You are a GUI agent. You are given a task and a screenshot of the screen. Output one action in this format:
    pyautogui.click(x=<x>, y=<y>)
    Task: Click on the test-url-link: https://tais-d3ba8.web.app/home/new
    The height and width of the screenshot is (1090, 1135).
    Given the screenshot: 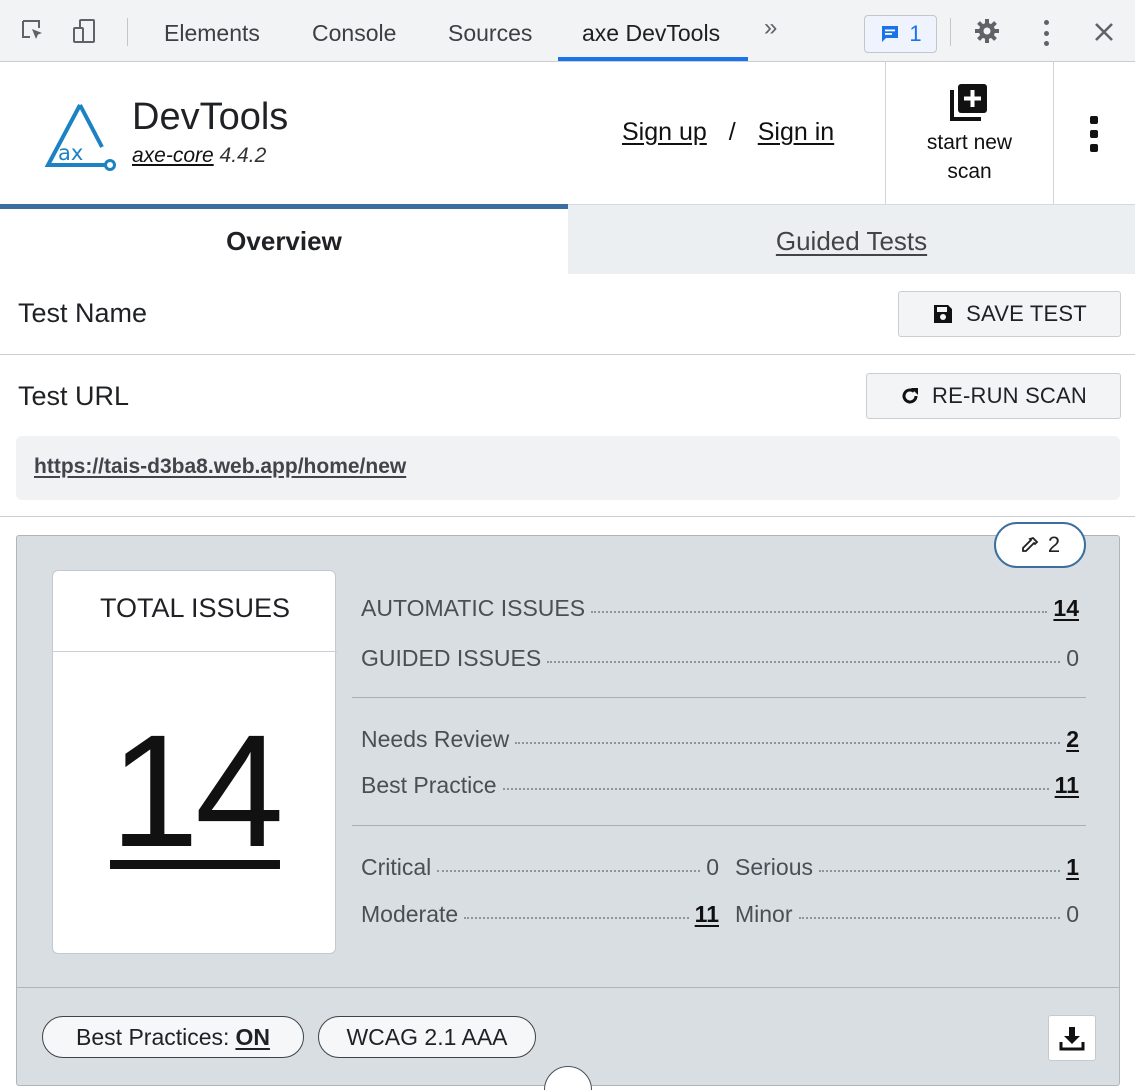 What is the action you would take?
    pyautogui.click(x=220, y=467)
    